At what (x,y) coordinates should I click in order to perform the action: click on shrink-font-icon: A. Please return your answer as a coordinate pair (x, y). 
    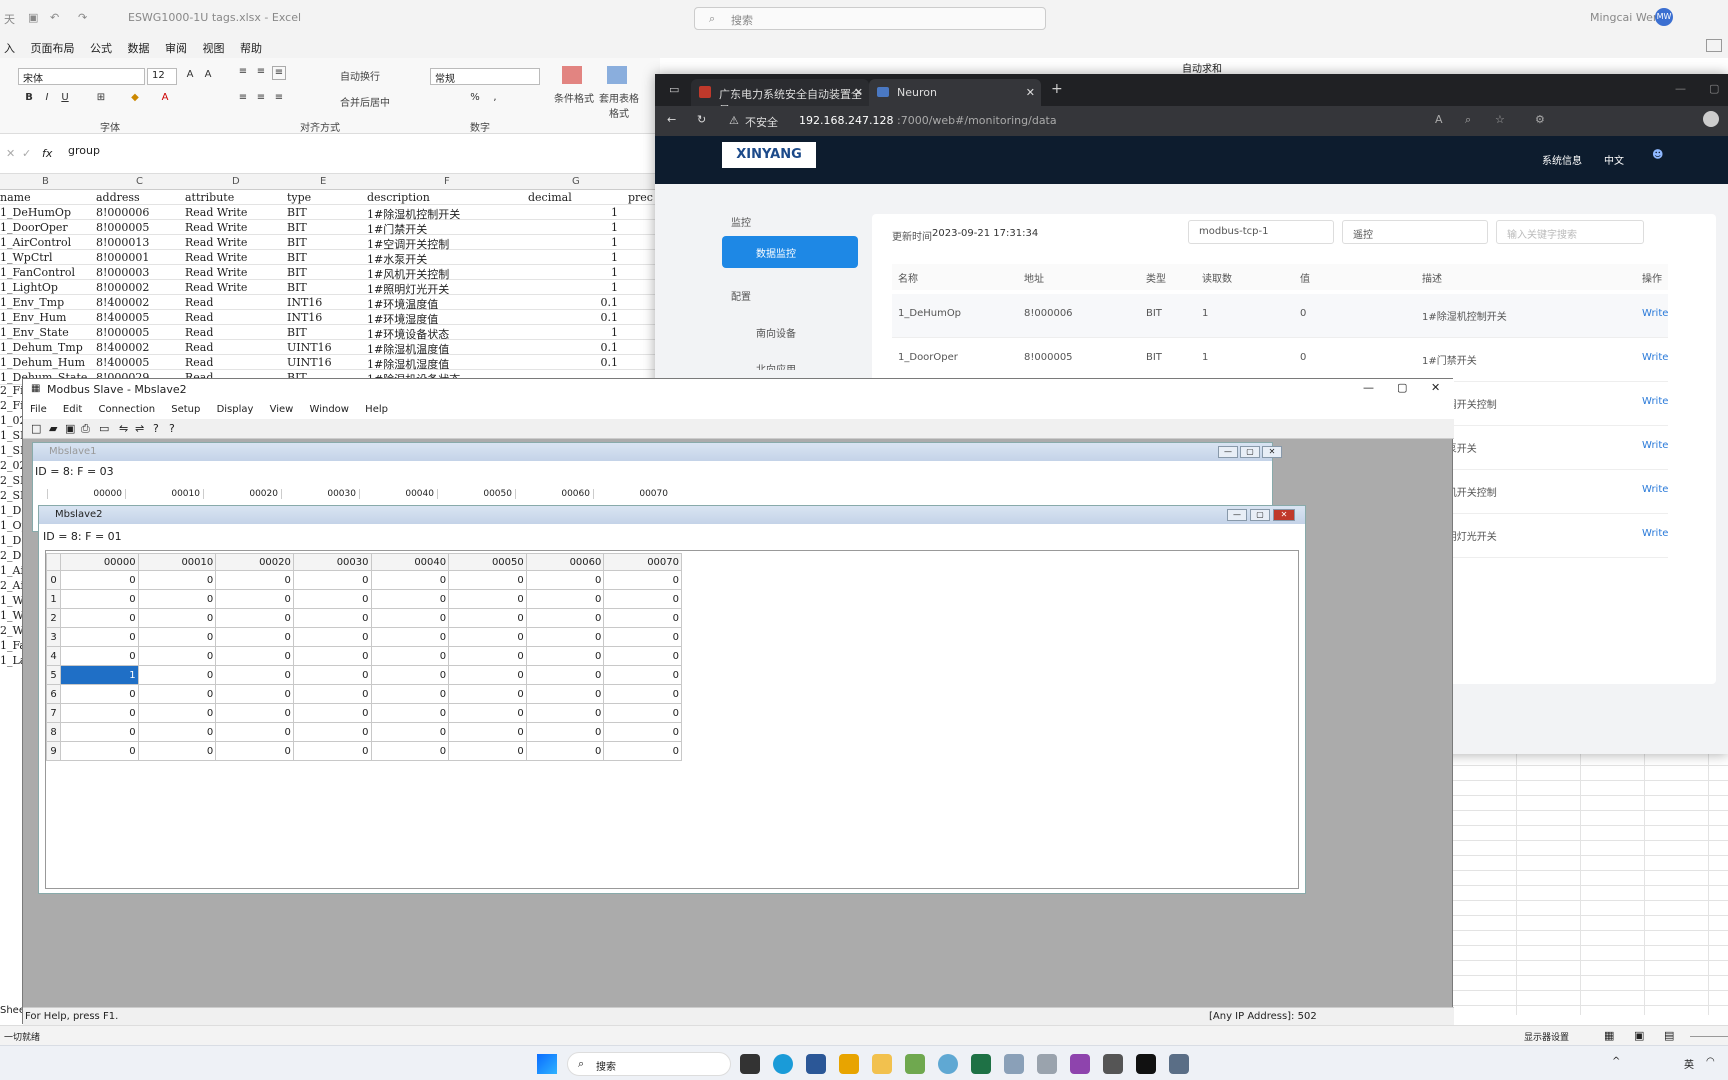
    Looking at the image, I should click on (208, 76).